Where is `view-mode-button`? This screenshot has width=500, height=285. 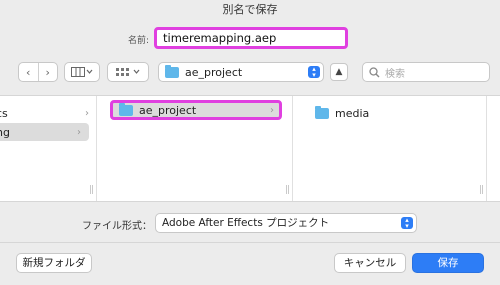 view-mode-button is located at coordinates (82, 72).